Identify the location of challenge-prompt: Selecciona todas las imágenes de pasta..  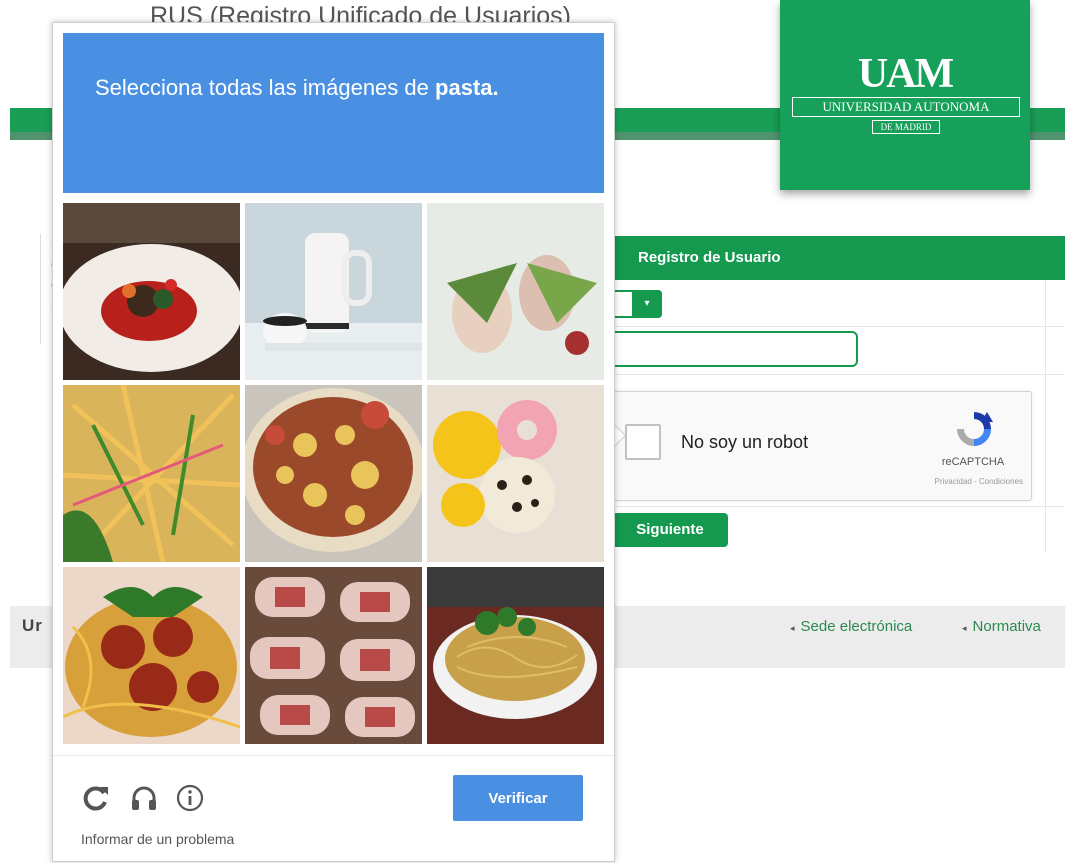
(297, 88).